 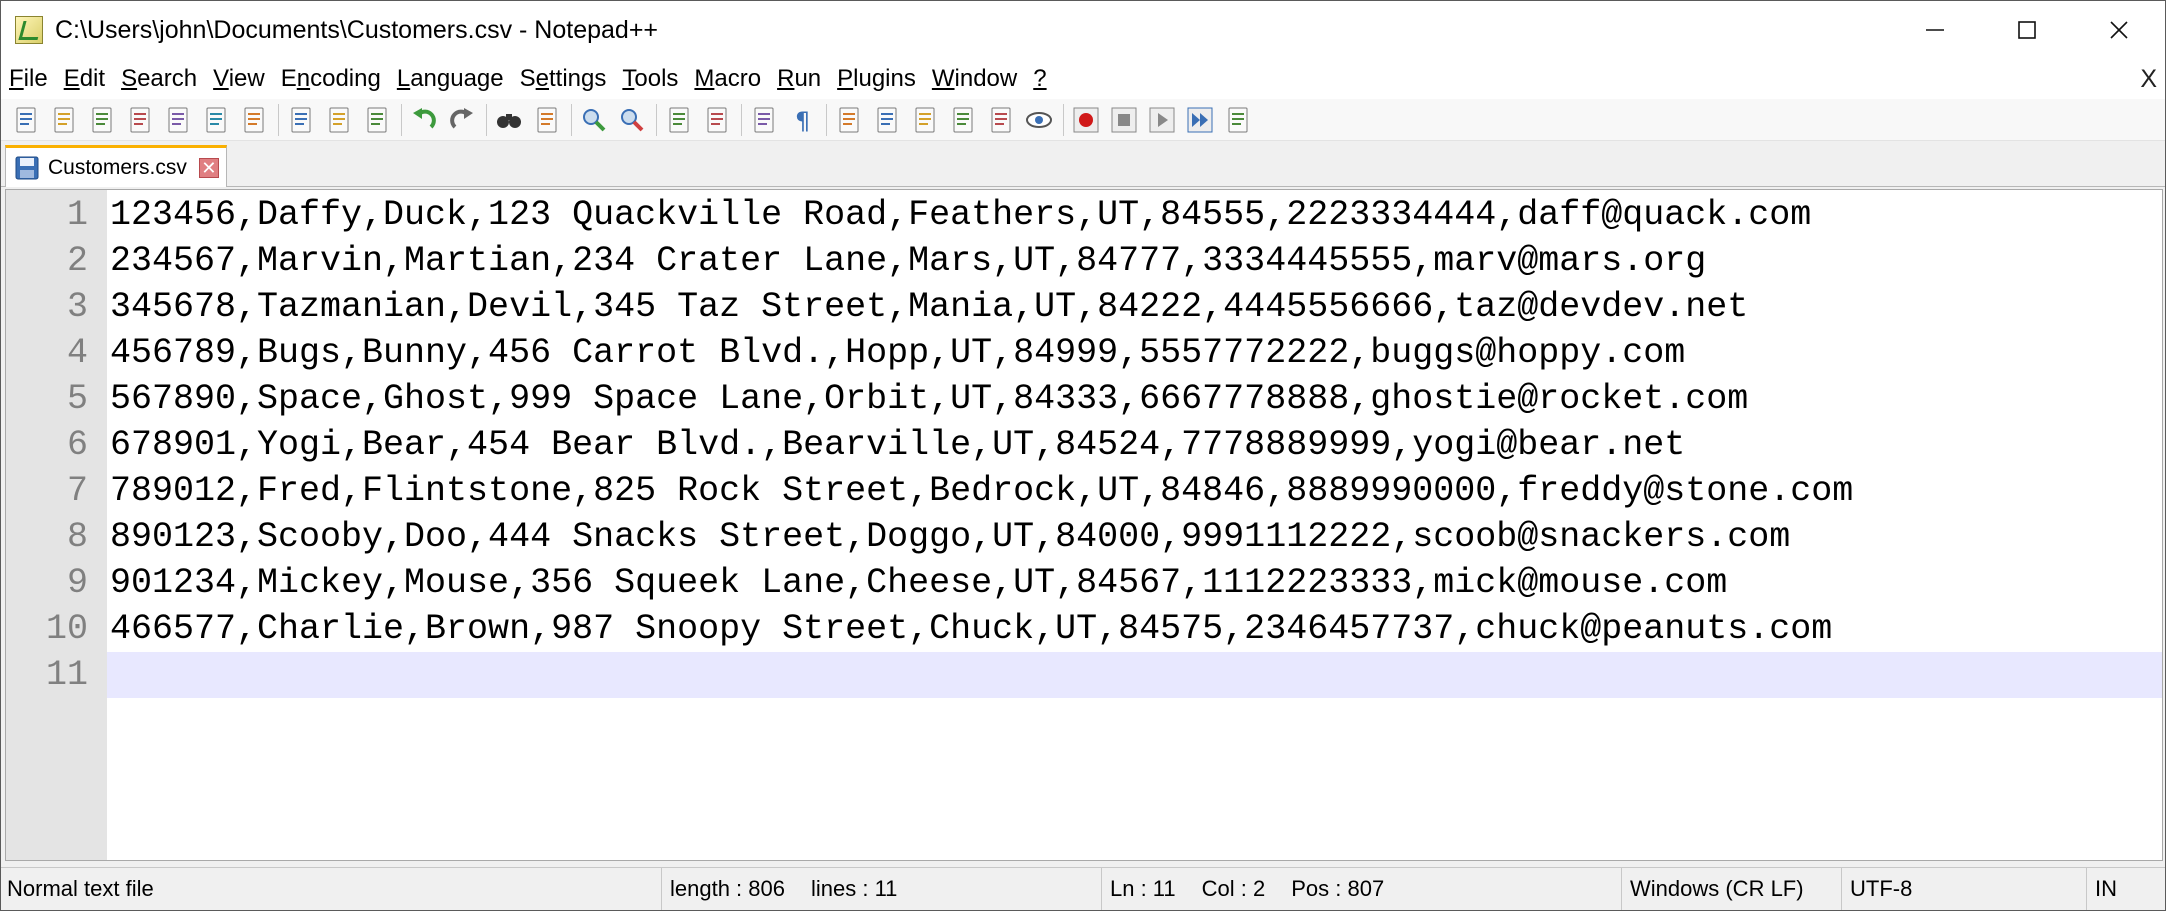 I want to click on cut-icon, so click(x=301, y=119).